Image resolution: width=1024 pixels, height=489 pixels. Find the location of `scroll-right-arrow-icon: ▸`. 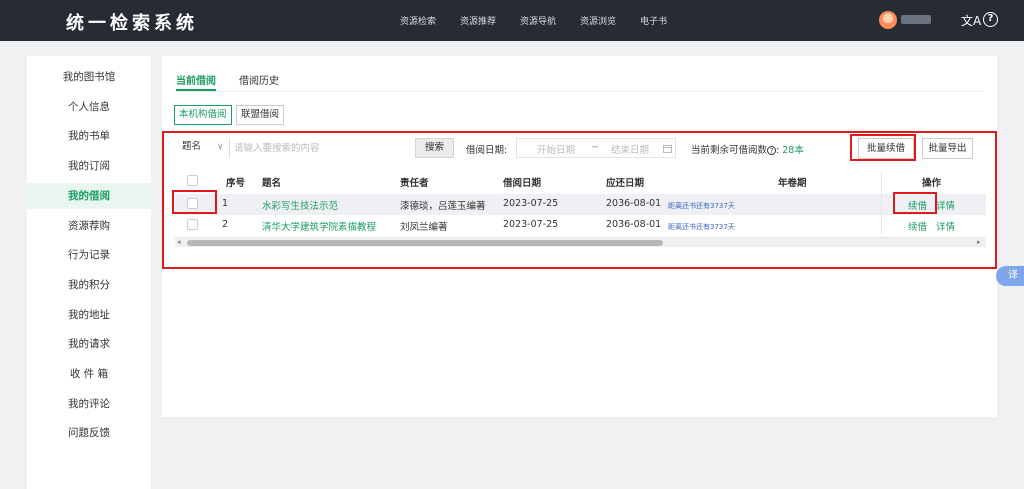

scroll-right-arrow-icon: ▸ is located at coordinates (979, 242).